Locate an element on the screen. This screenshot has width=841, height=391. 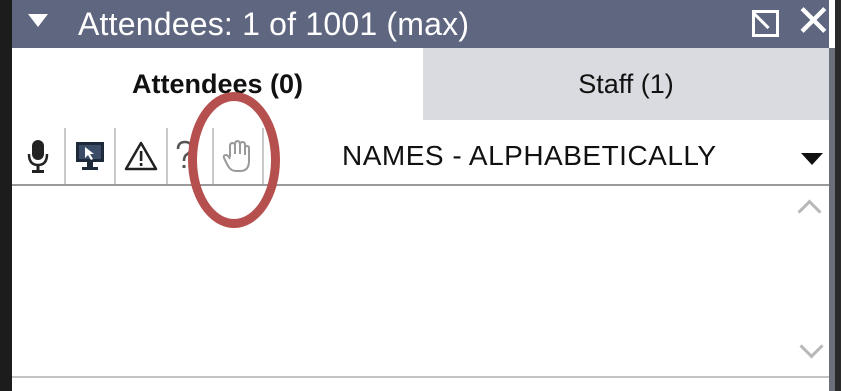
warning-icon is located at coordinates (141, 156).